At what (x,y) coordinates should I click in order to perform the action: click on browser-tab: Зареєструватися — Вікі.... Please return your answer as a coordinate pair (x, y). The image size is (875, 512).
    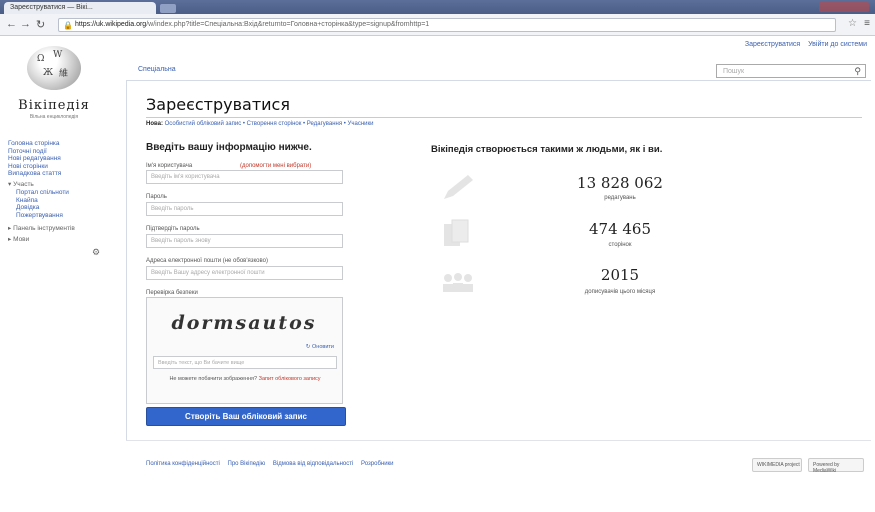
    Looking at the image, I should click on (80, 8).